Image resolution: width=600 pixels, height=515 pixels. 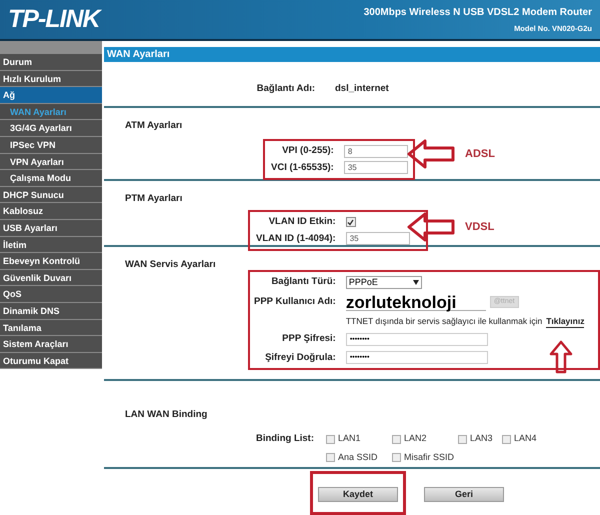 What do you see at coordinates (359, 439) in the screenshot?
I see `binding-checkbox: LAN1` at bounding box center [359, 439].